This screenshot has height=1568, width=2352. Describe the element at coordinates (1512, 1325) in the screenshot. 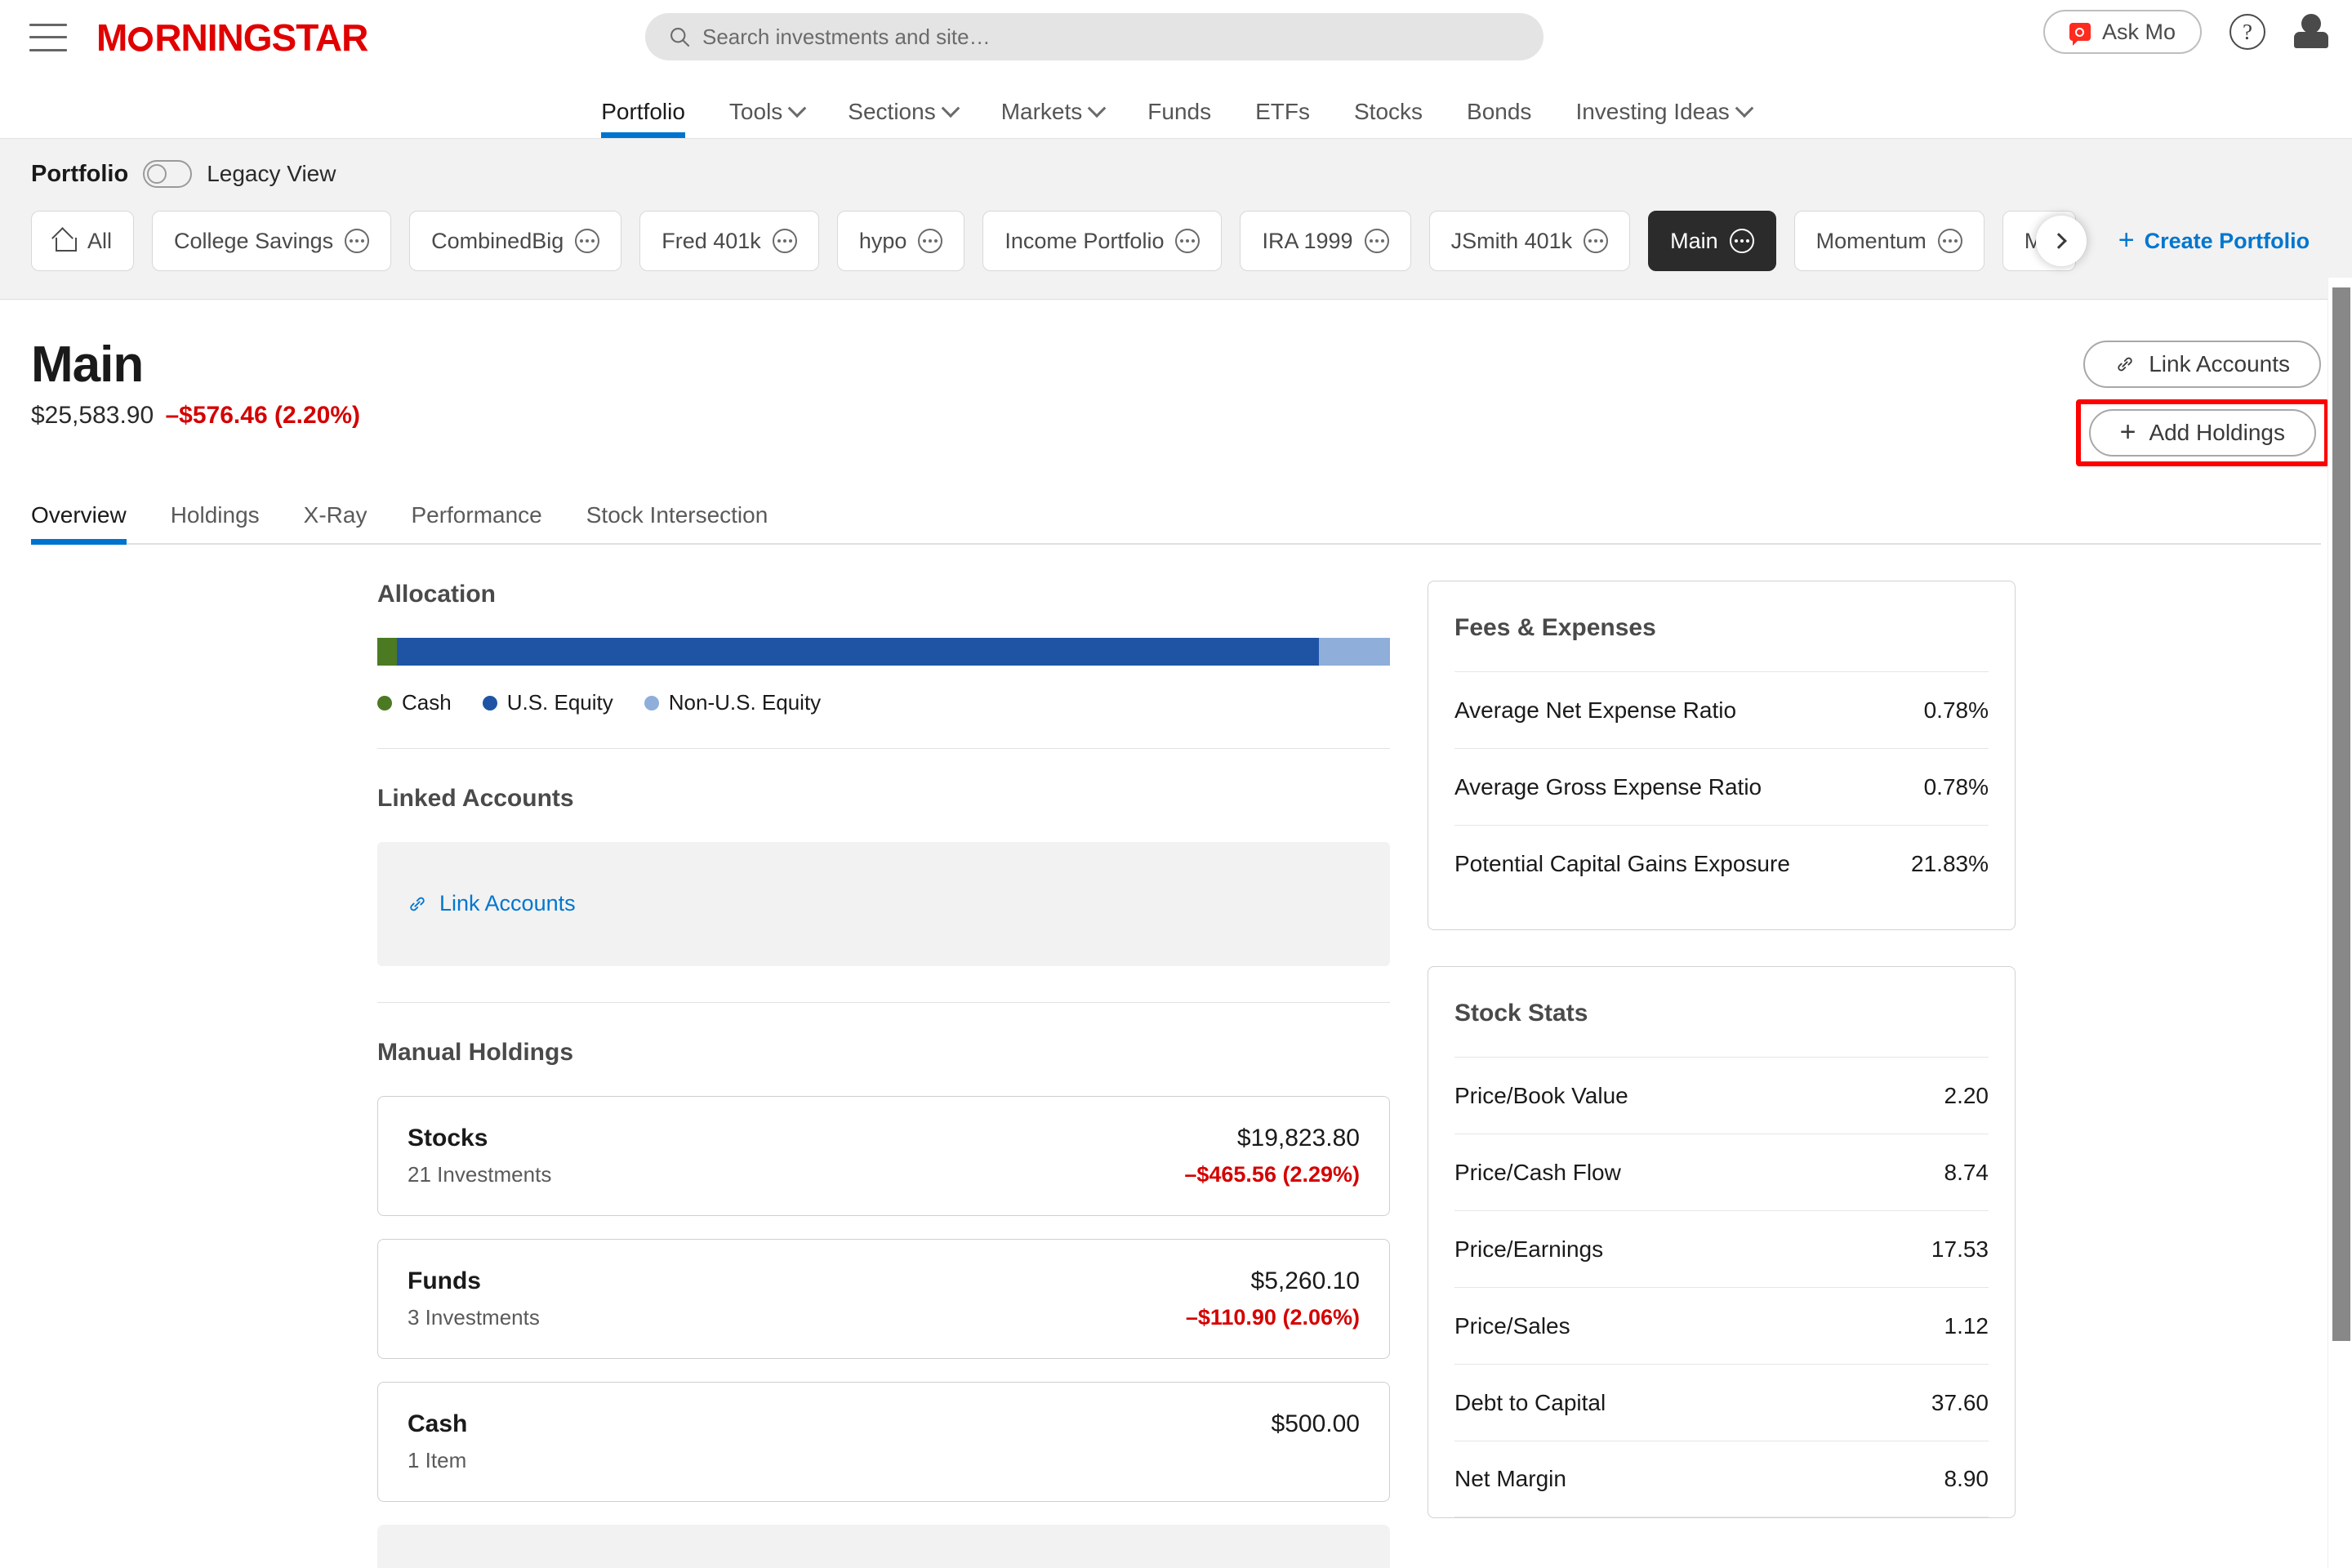

I see `stat-row-label: Price/Sales` at that location.